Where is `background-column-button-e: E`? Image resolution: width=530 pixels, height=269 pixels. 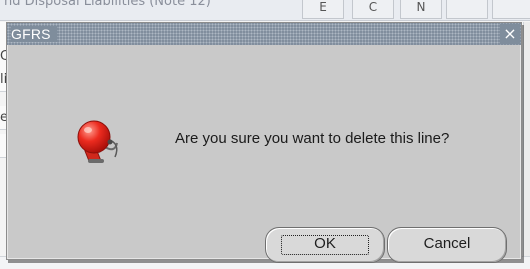
background-column-button-e: E is located at coordinates (323, 9).